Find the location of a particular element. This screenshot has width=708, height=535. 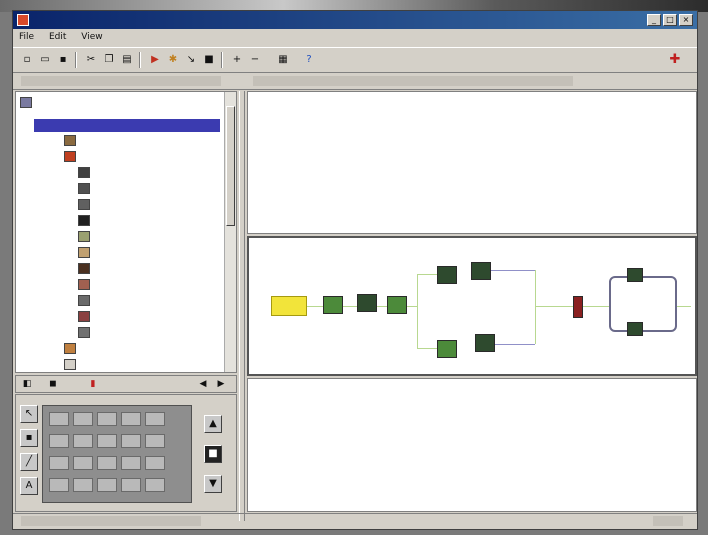

zoom-in-icon: + is located at coordinates (237, 60).